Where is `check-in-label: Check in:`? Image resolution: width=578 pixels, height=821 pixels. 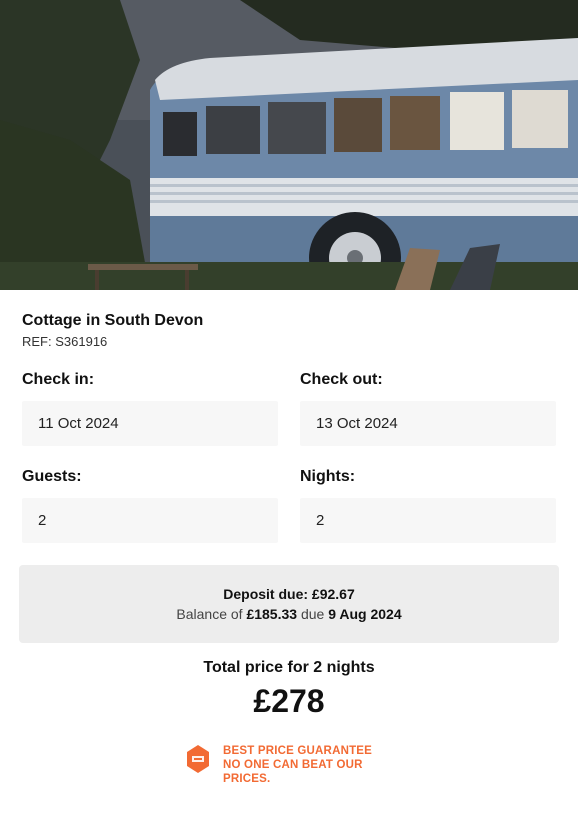 check-in-label: Check in: is located at coordinates (58, 379).